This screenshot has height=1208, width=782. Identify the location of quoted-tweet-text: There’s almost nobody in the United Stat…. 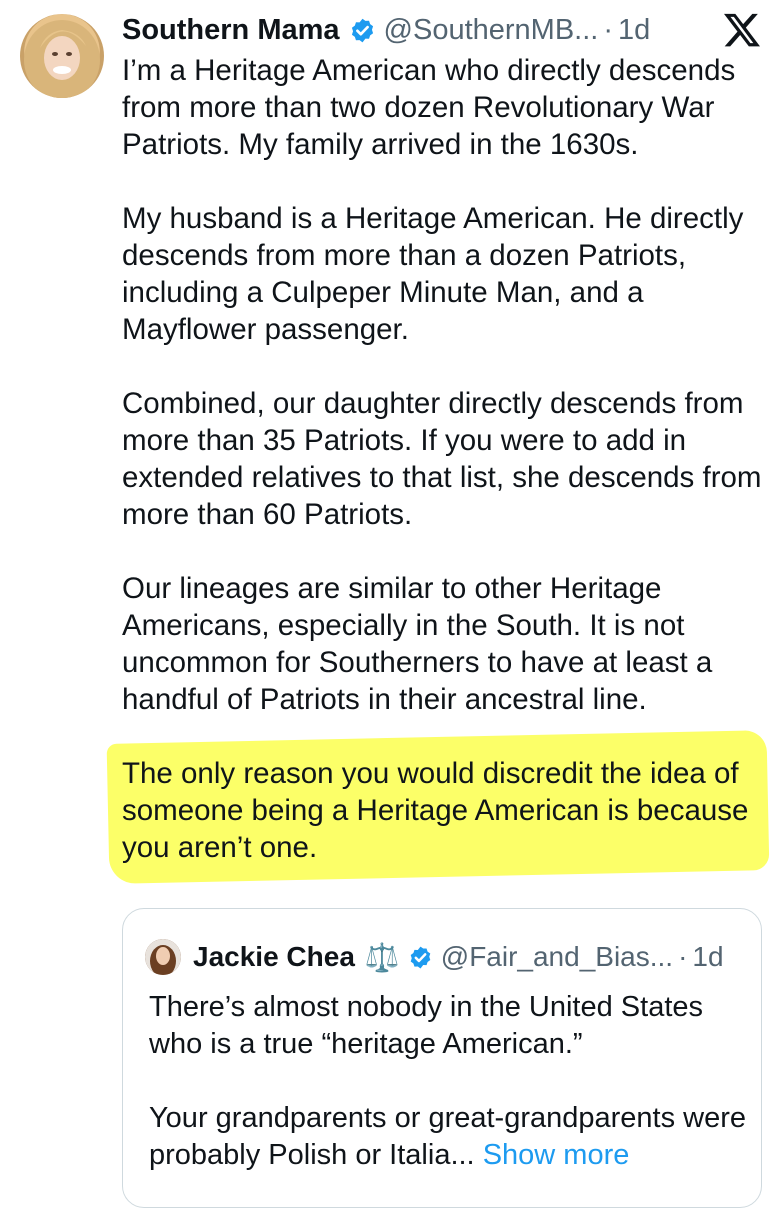
(449, 1081).